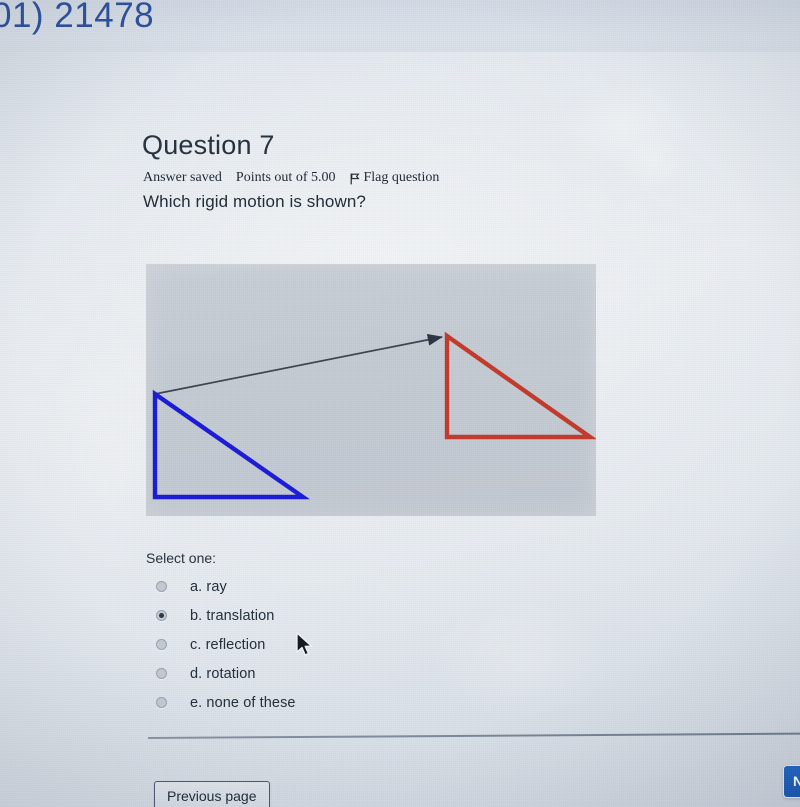  I want to click on answer-status: Answer saved, so click(182, 177).